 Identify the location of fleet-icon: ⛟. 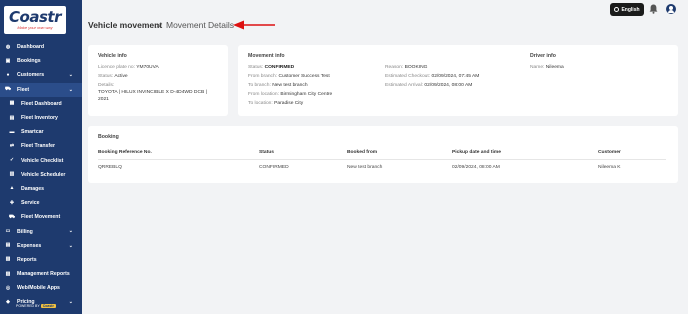
(8, 89).